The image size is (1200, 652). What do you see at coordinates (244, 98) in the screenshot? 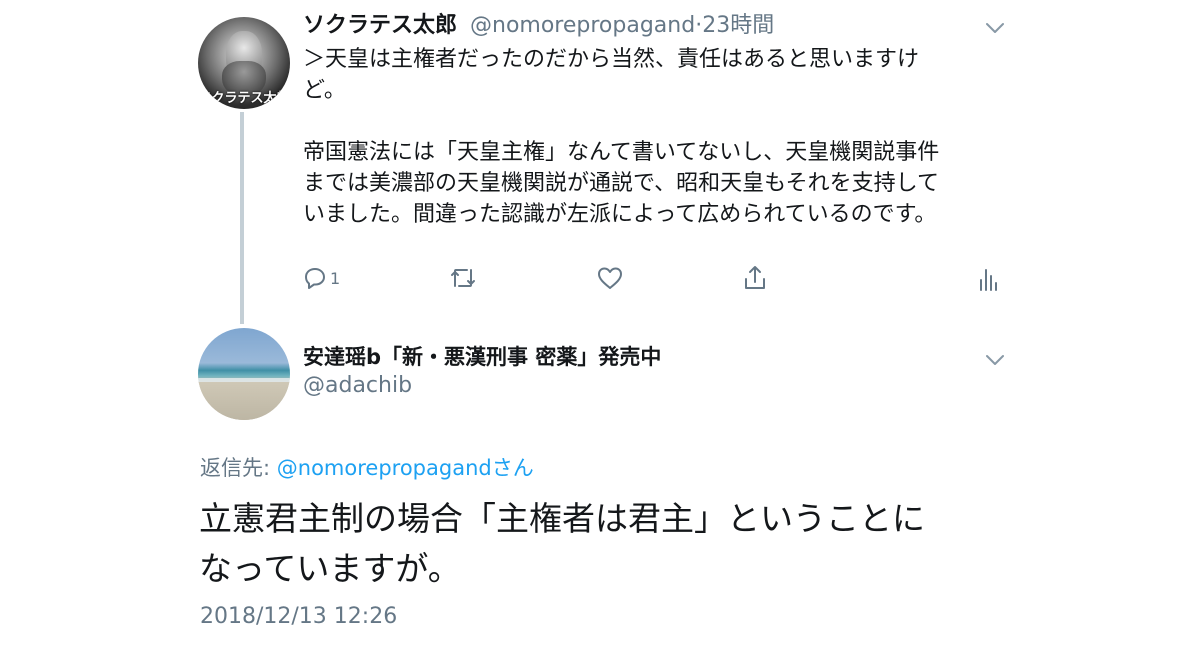
I see `avatar-overlay-text: ソクラテス太郎` at bounding box center [244, 98].